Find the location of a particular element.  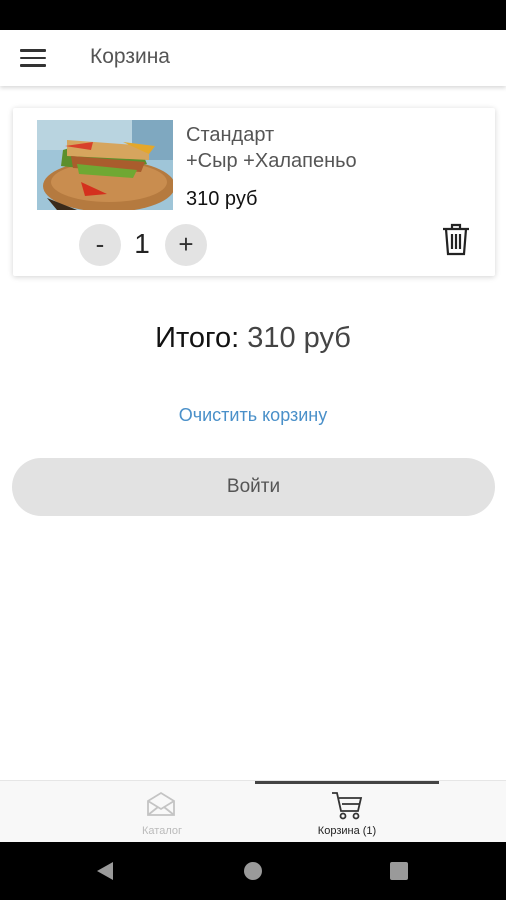

bottom-navigation: Каталог Корзина (1) is located at coordinates (253, 811).